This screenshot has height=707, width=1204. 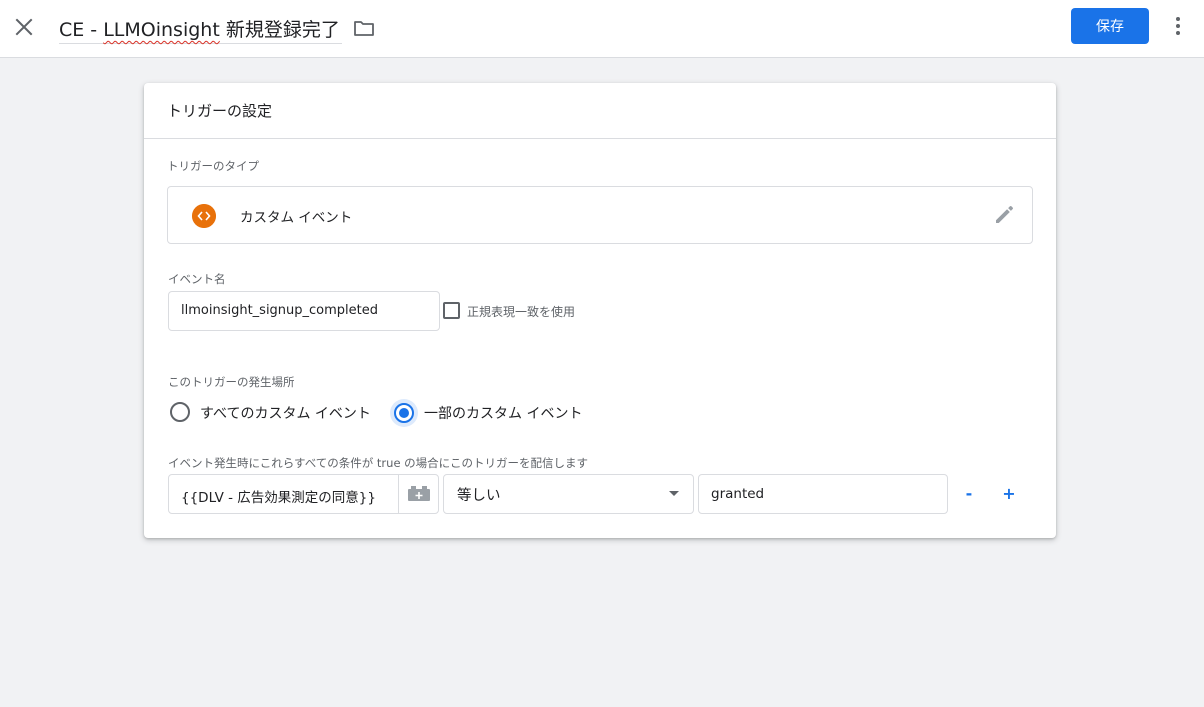 I want to click on event-name-label: イベント名, so click(x=197, y=279).